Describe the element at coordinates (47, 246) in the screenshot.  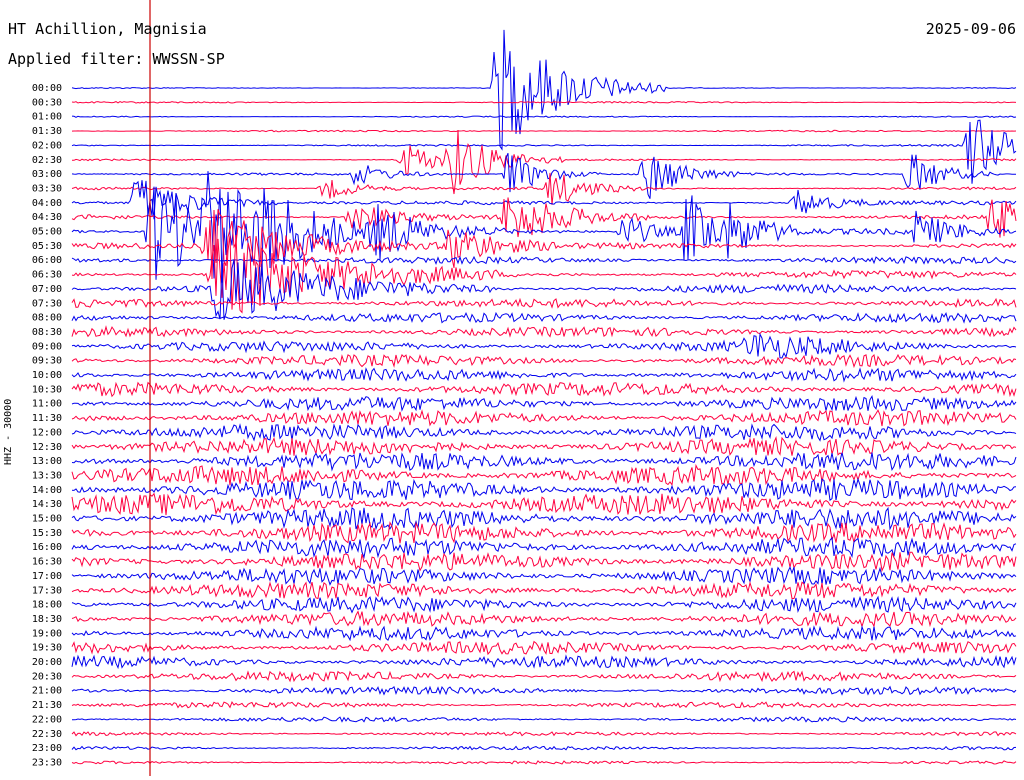
I see `tick-label-0530: 05:30` at that location.